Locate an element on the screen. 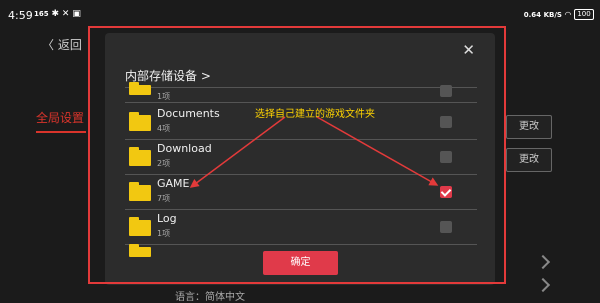  wifi-icon: ◠ is located at coordinates (568, 14).